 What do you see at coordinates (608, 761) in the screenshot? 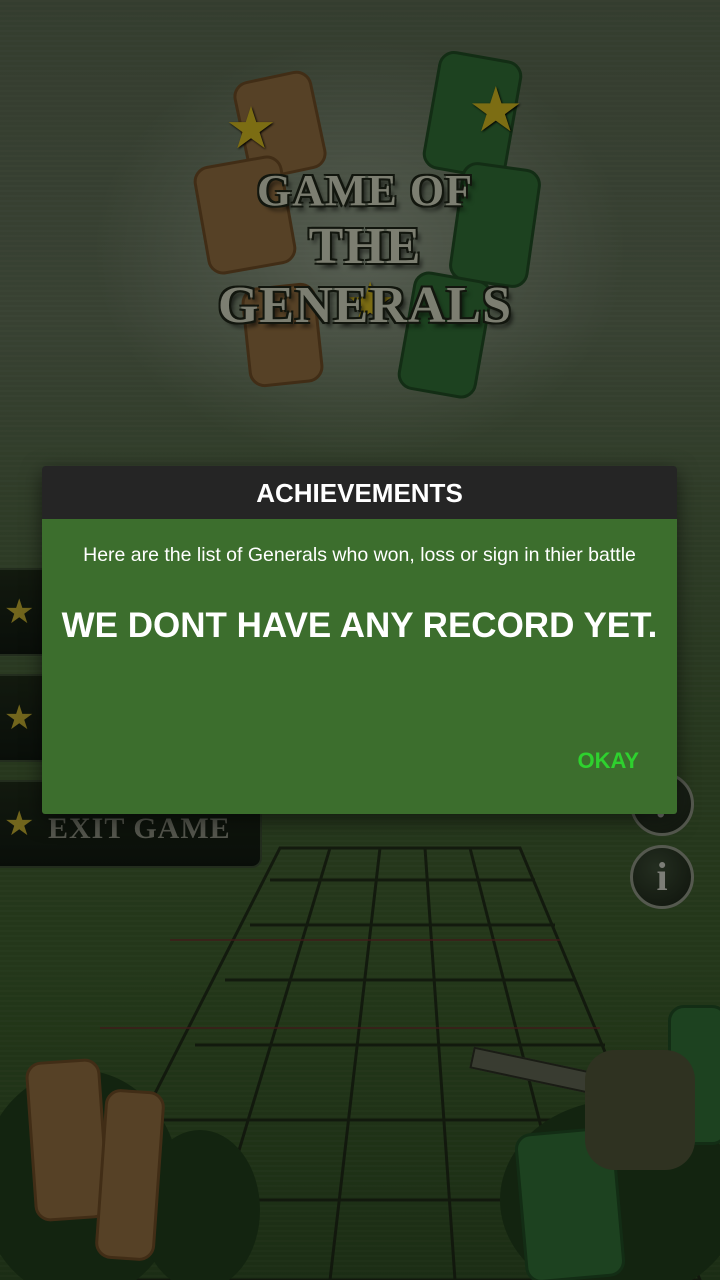
I see `okay-button: OKAY` at bounding box center [608, 761].